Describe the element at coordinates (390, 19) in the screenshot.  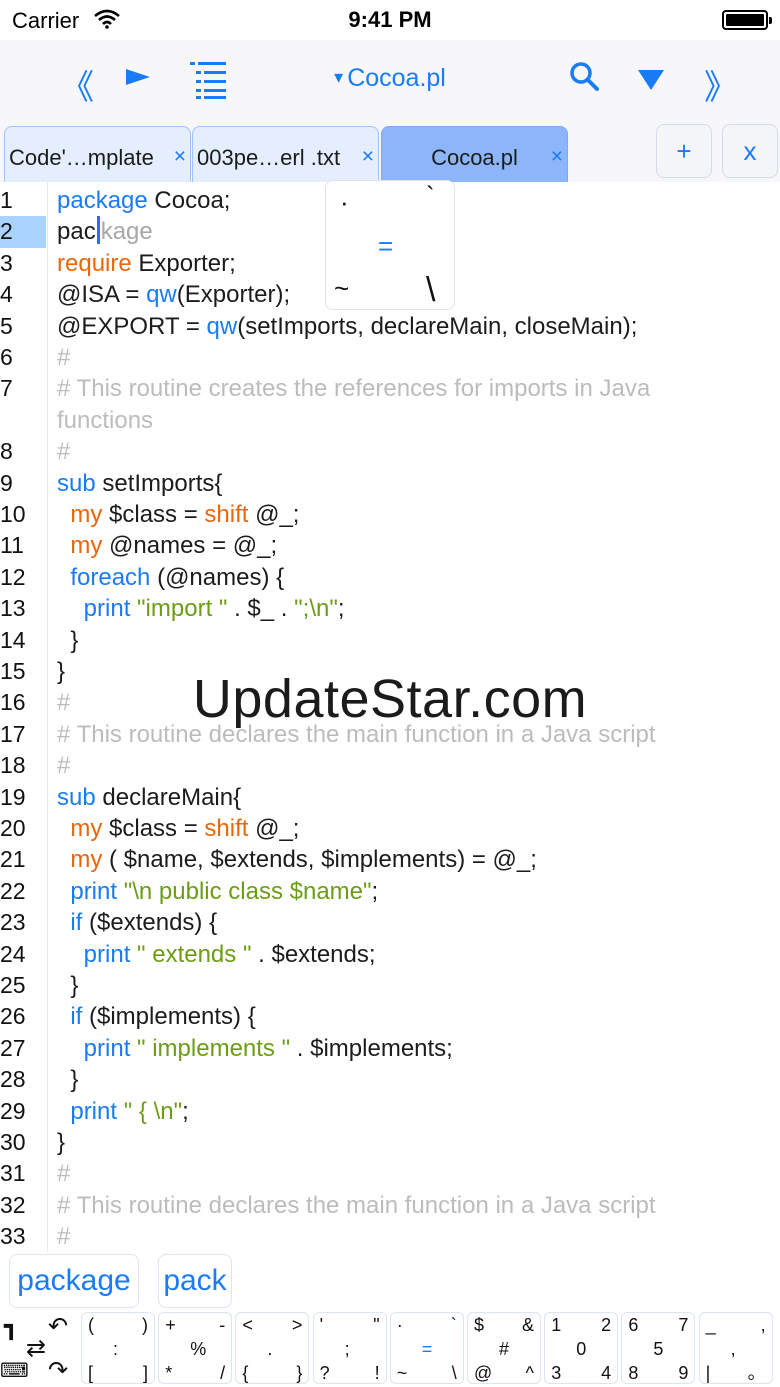
I see `clock: 9:41 PM` at that location.